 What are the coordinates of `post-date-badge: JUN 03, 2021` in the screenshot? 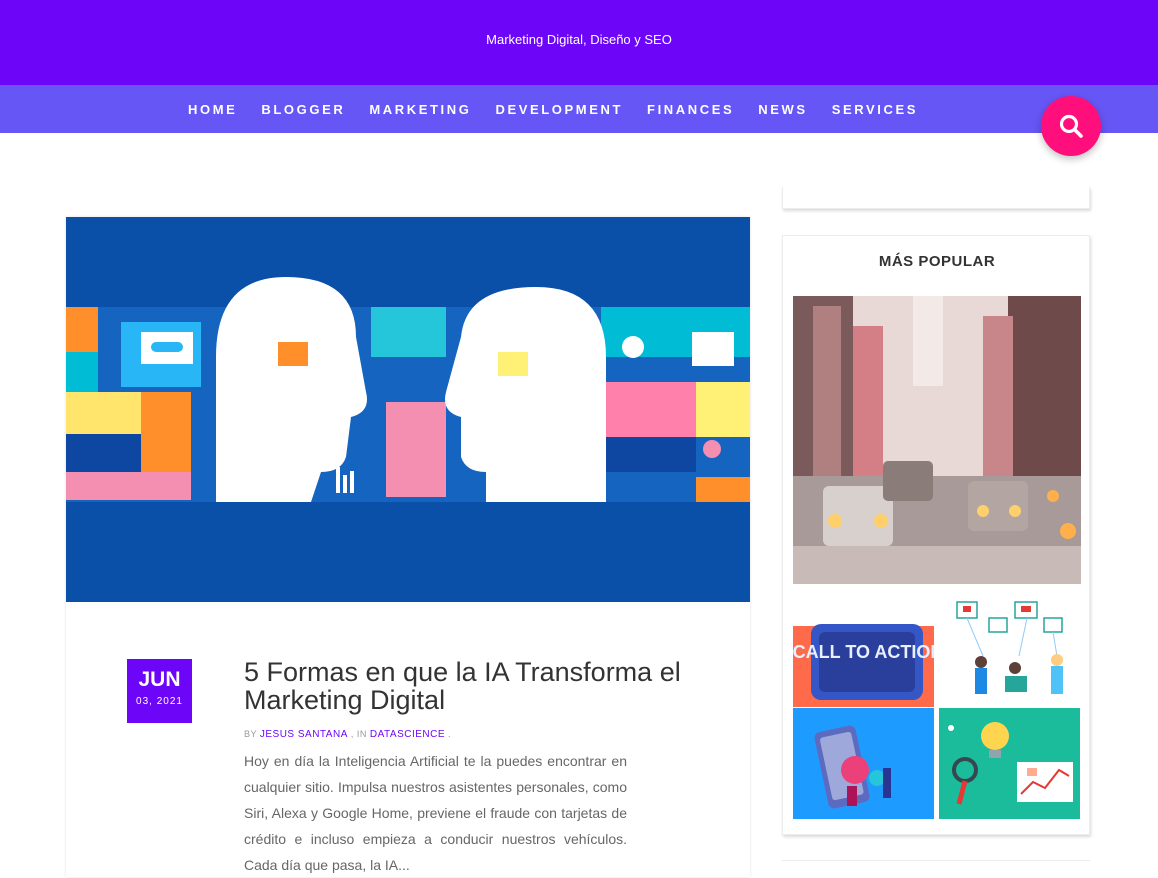 It's located at (159, 691).